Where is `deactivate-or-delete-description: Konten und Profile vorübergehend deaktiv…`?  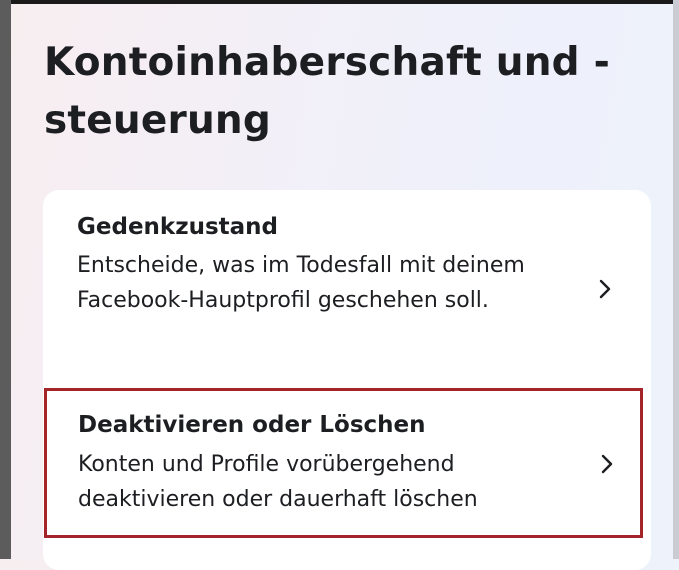 deactivate-or-delete-description: Konten und Profile vorübergehend deaktiv… is located at coordinates (278, 482).